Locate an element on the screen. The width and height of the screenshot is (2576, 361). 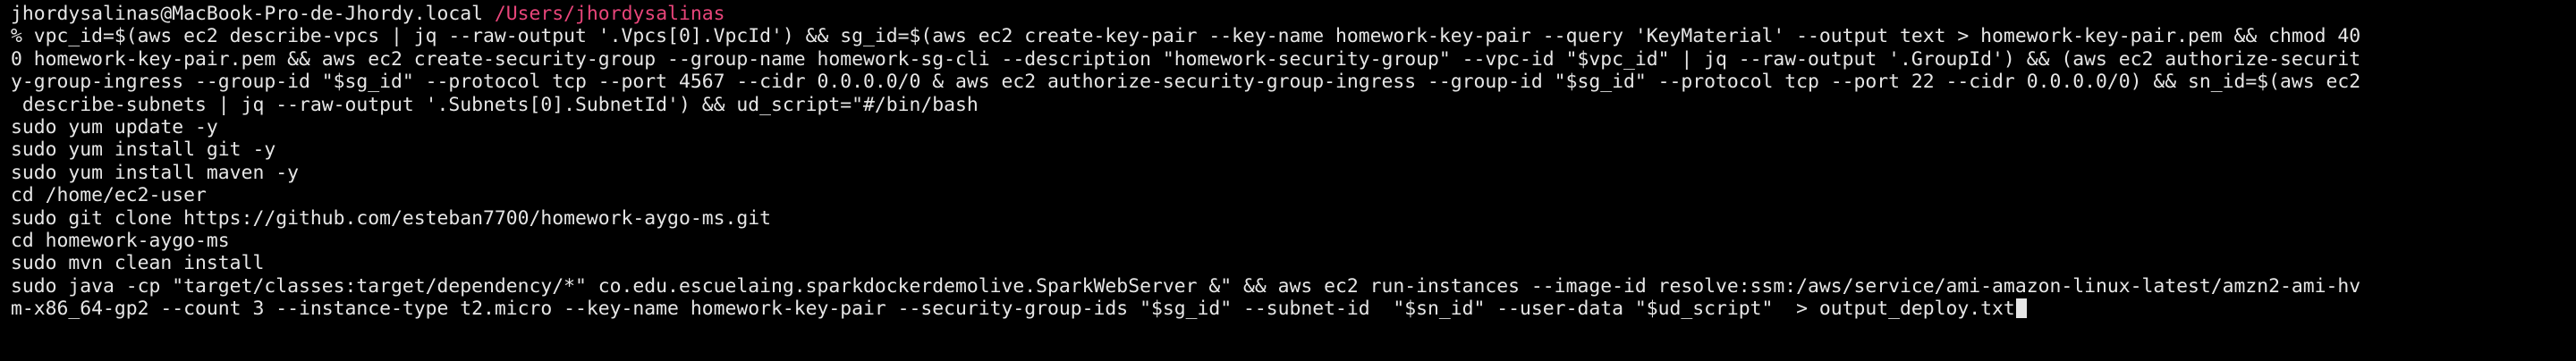
command-line: sudo mvn clean install is located at coordinates (138, 263).